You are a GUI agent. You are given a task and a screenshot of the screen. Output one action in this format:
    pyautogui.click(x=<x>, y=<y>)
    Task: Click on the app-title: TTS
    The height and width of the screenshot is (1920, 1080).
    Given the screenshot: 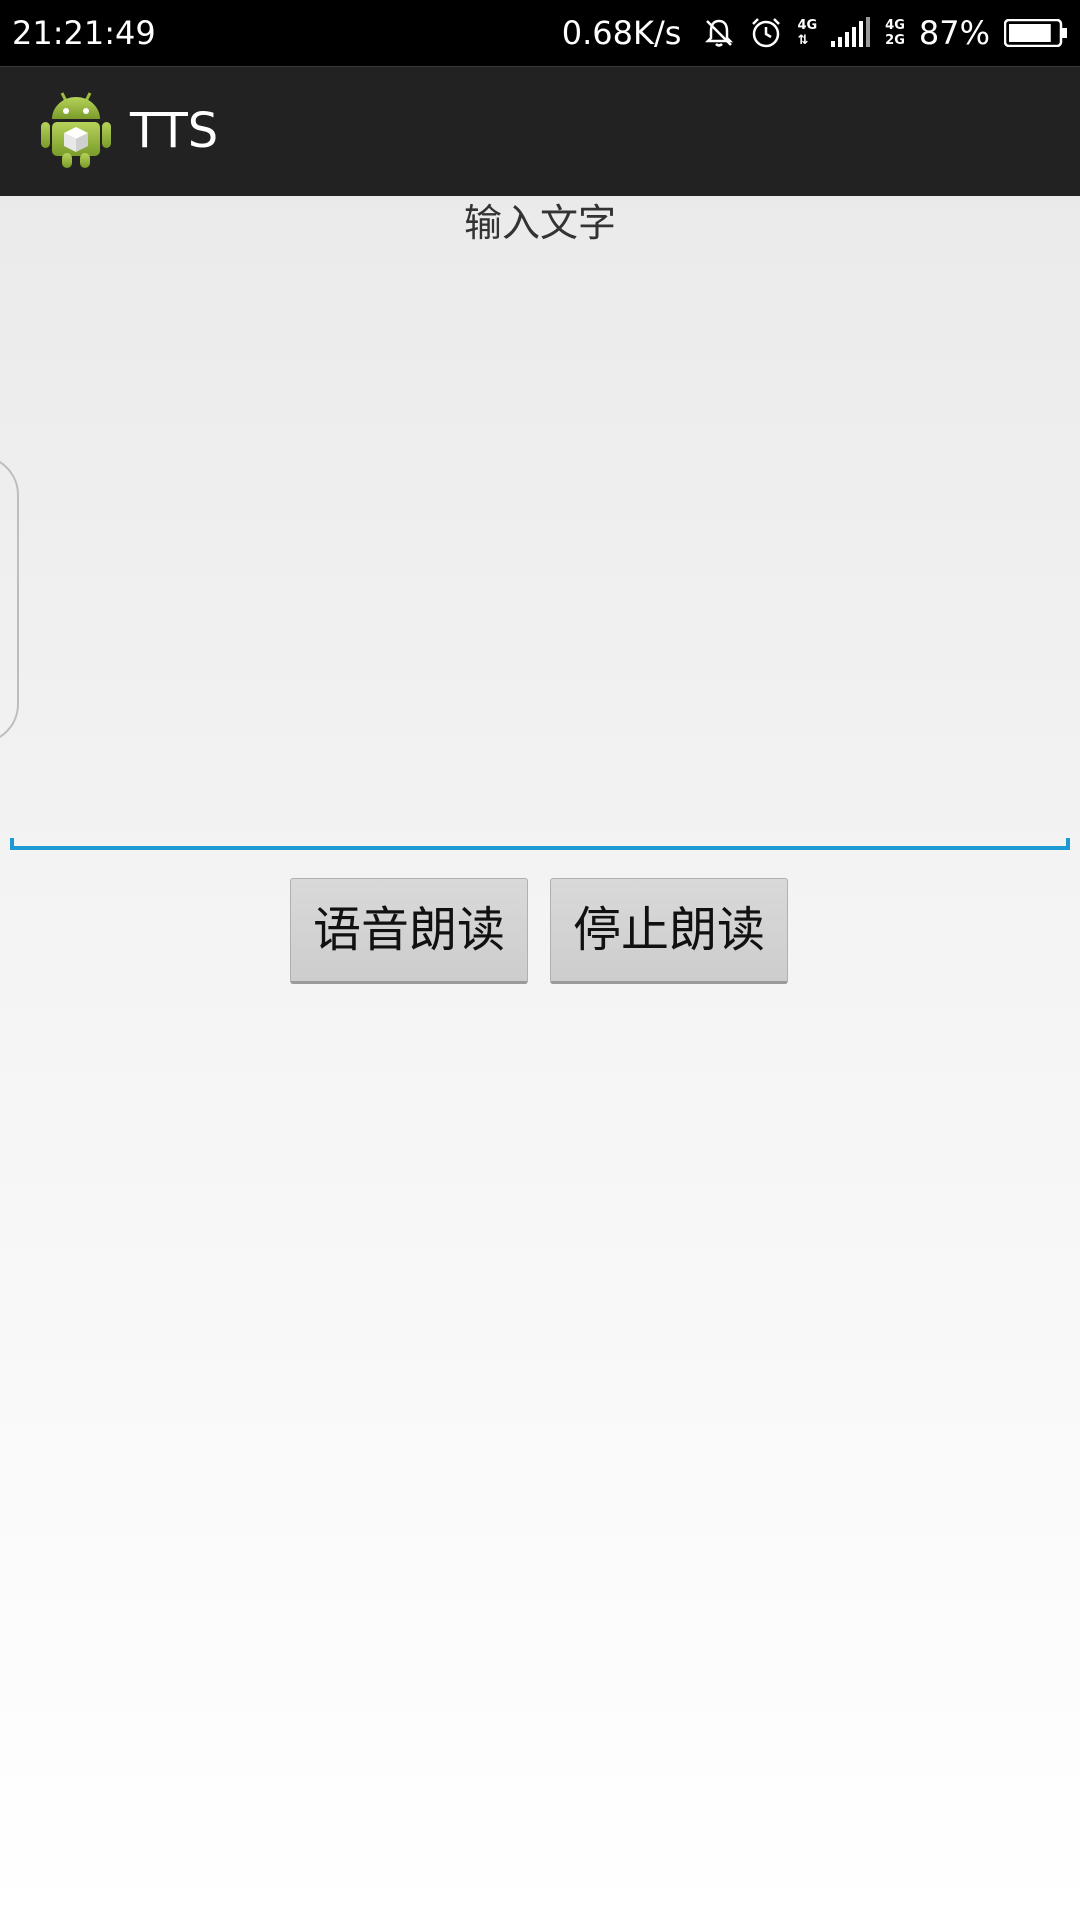 What is the action you would take?
    pyautogui.click(x=174, y=131)
    